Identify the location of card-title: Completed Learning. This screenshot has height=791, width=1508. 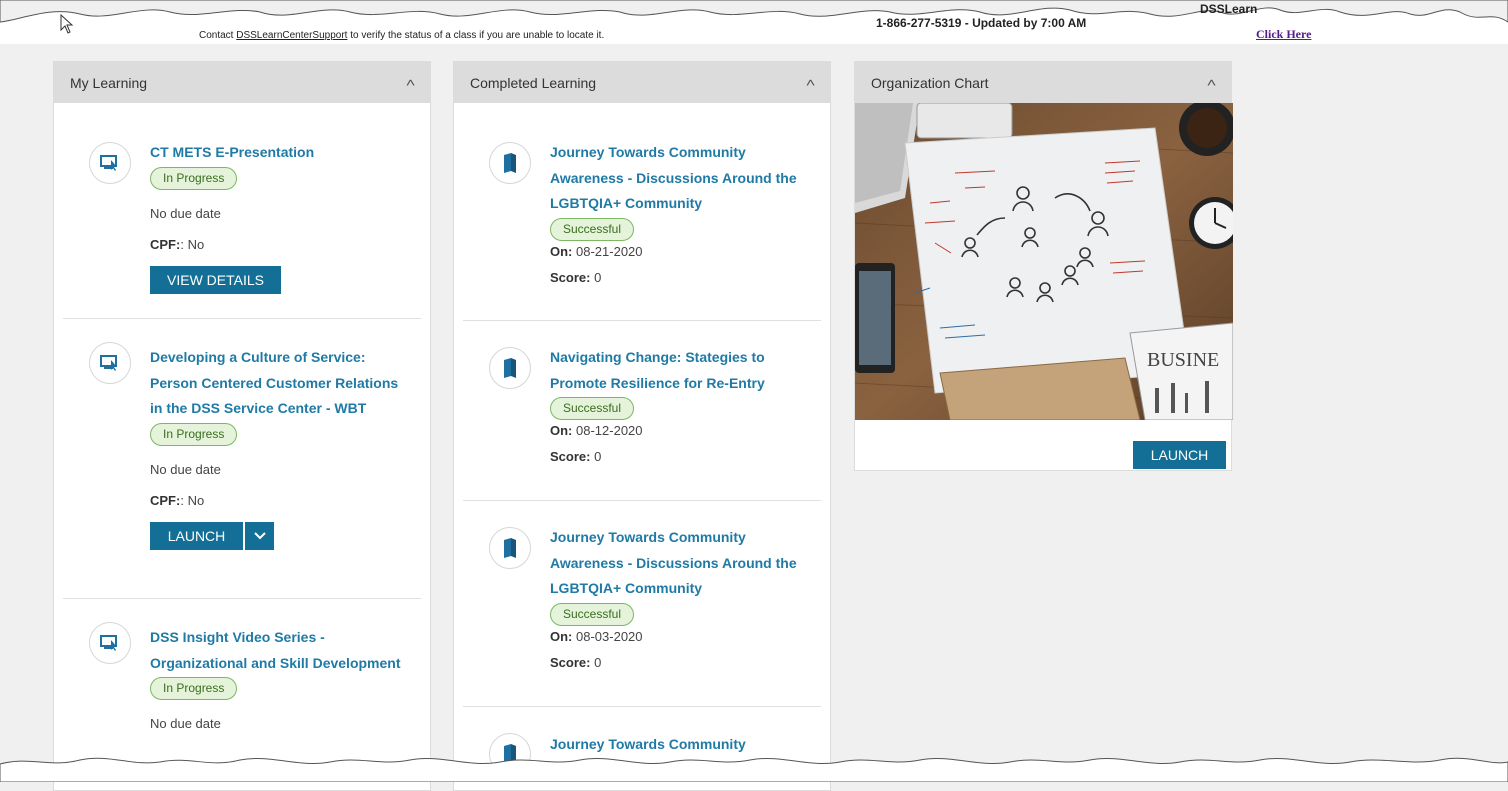
(533, 82).